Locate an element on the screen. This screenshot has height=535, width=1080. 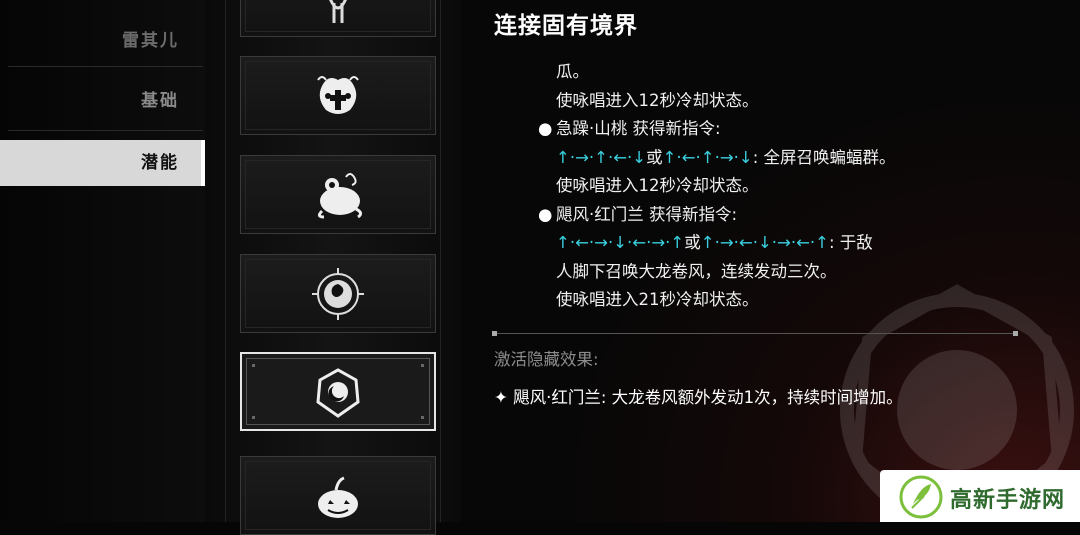
watermark-text: 高新手游网 is located at coordinates (1008, 500).